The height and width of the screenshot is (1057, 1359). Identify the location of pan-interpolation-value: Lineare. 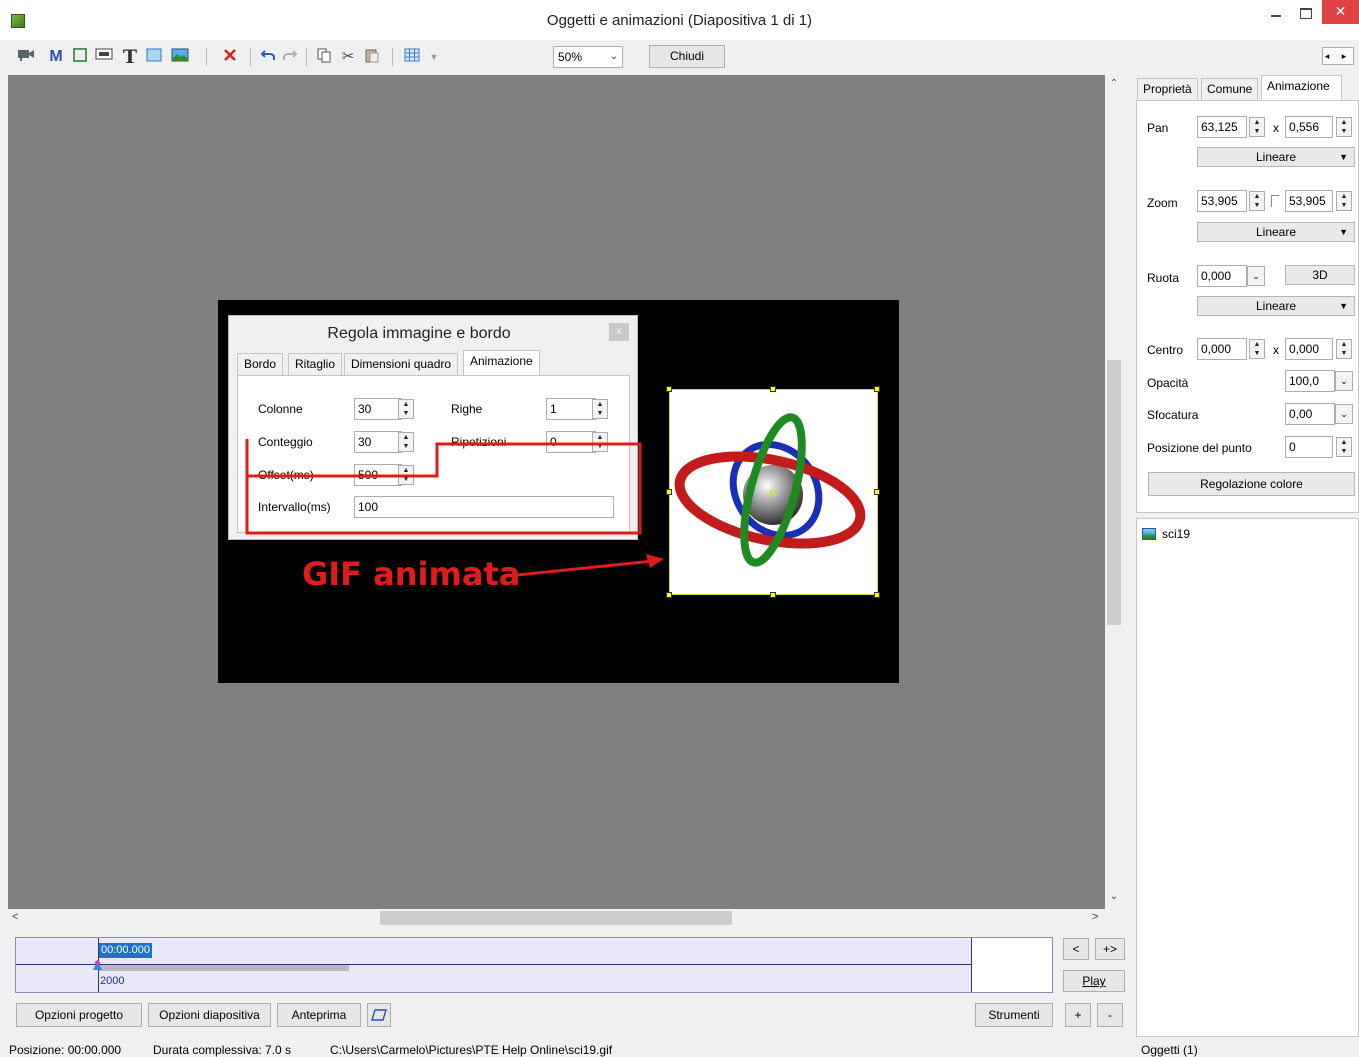
(1276, 157).